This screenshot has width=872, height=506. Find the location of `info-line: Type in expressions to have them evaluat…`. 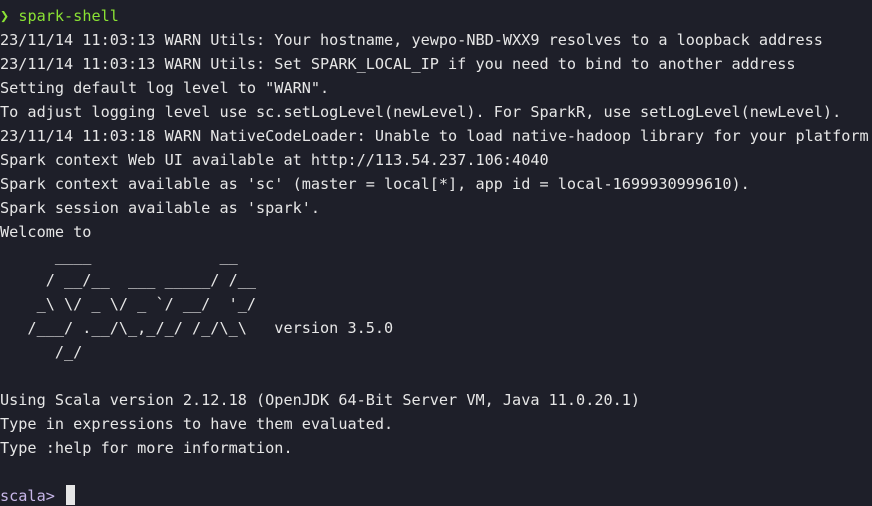

info-line: Type in expressions to have them evaluat… is located at coordinates (197, 424).